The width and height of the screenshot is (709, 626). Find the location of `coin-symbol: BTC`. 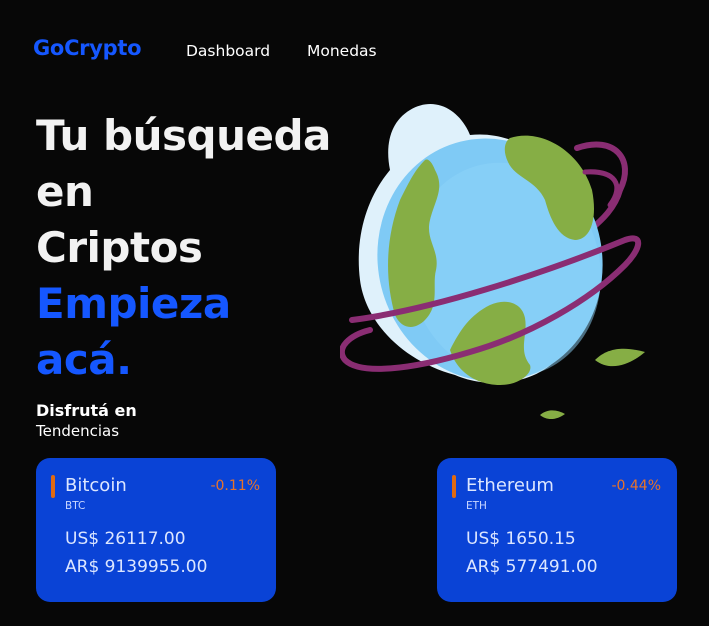

coin-symbol: BTC is located at coordinates (75, 506).